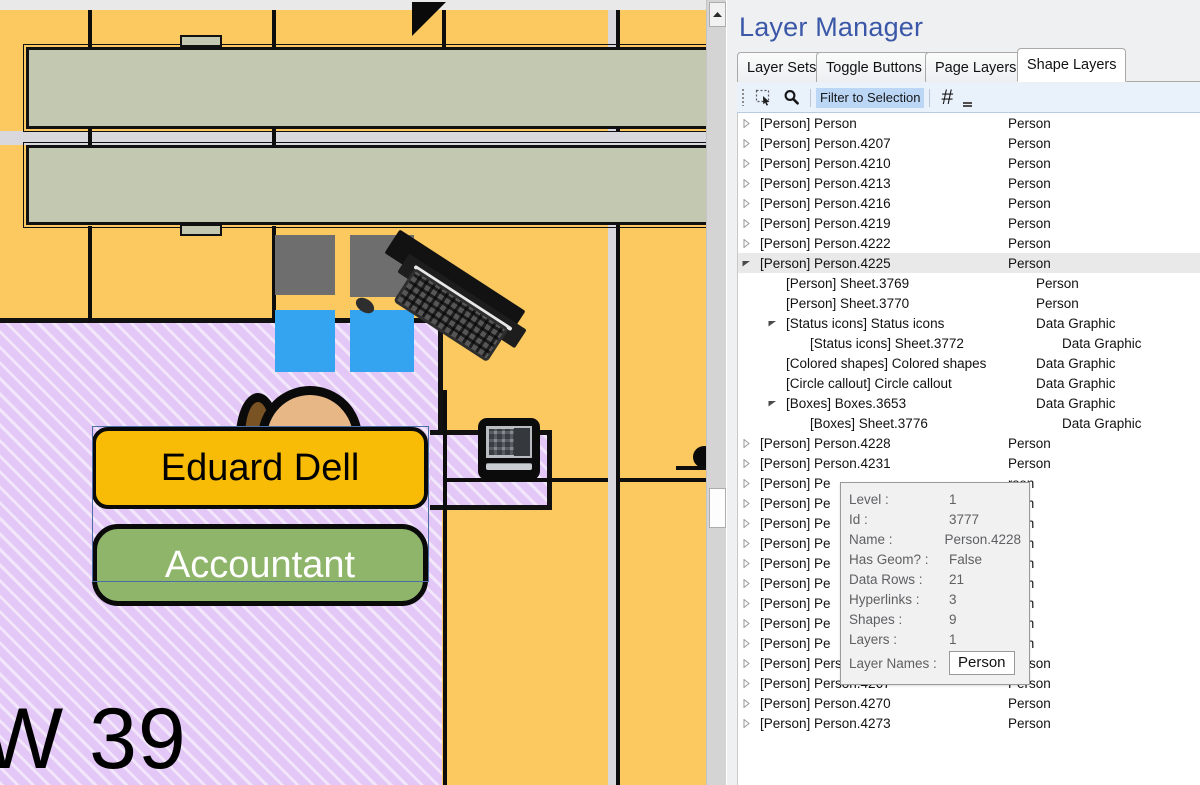 The width and height of the screenshot is (1200, 785). What do you see at coordinates (846, 403) in the screenshot?
I see `tree-row-label: [Boxes] Boxes.3653` at bounding box center [846, 403].